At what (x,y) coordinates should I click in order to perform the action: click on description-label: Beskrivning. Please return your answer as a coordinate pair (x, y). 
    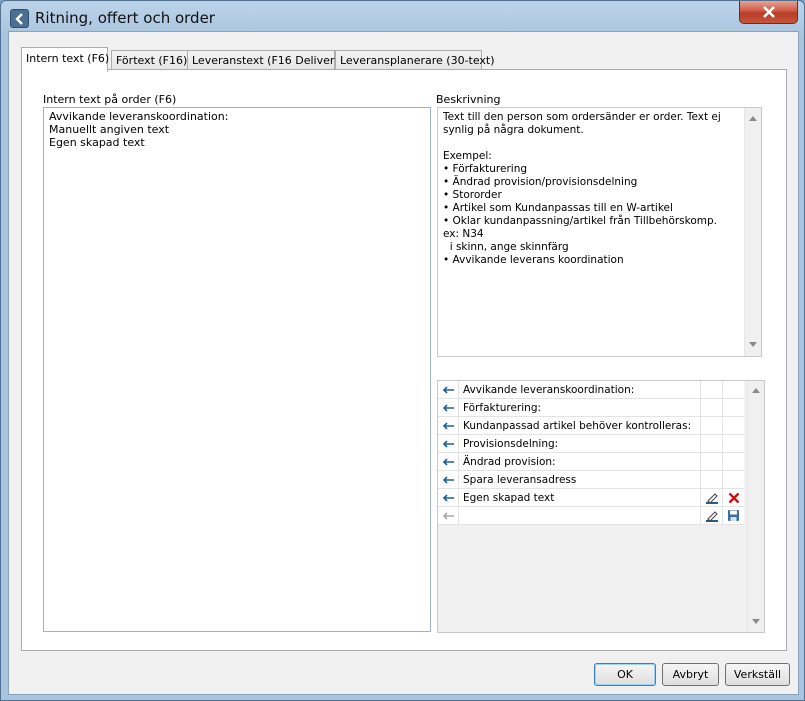
    Looking at the image, I should click on (468, 99).